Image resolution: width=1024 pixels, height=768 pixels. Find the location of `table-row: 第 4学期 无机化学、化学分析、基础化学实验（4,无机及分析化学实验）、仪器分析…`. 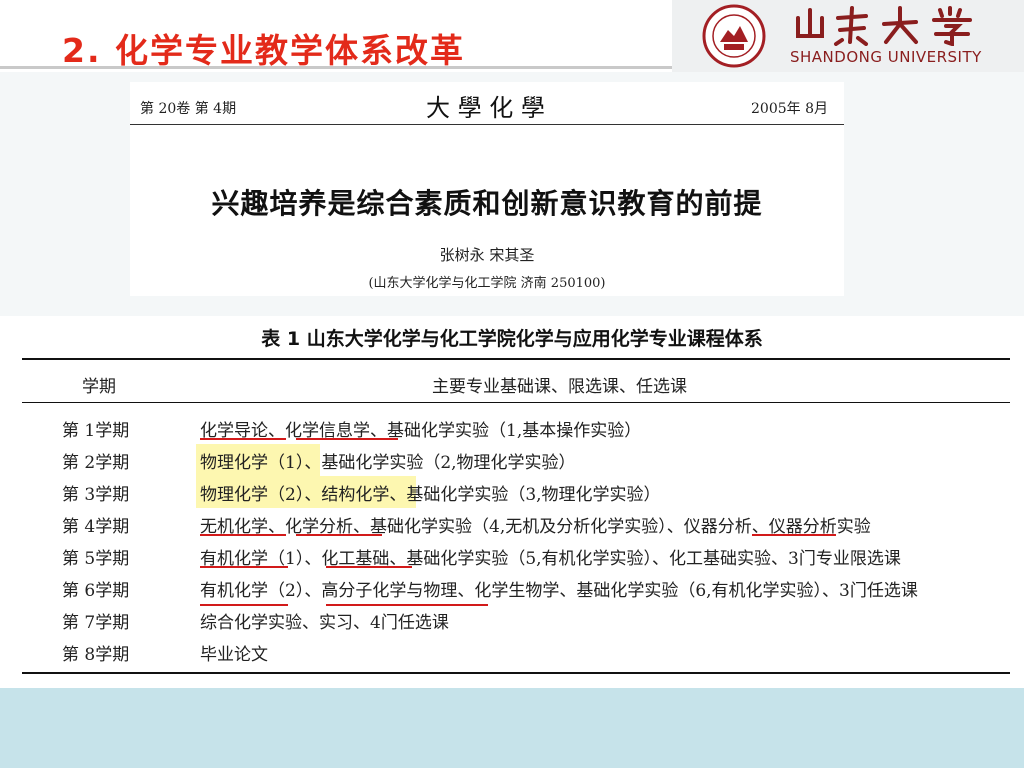

table-row: 第 4学期 无机化学、化学分析、基础化学实验（4,无机及分析化学实验）、仪器分析… is located at coordinates (512, 524).